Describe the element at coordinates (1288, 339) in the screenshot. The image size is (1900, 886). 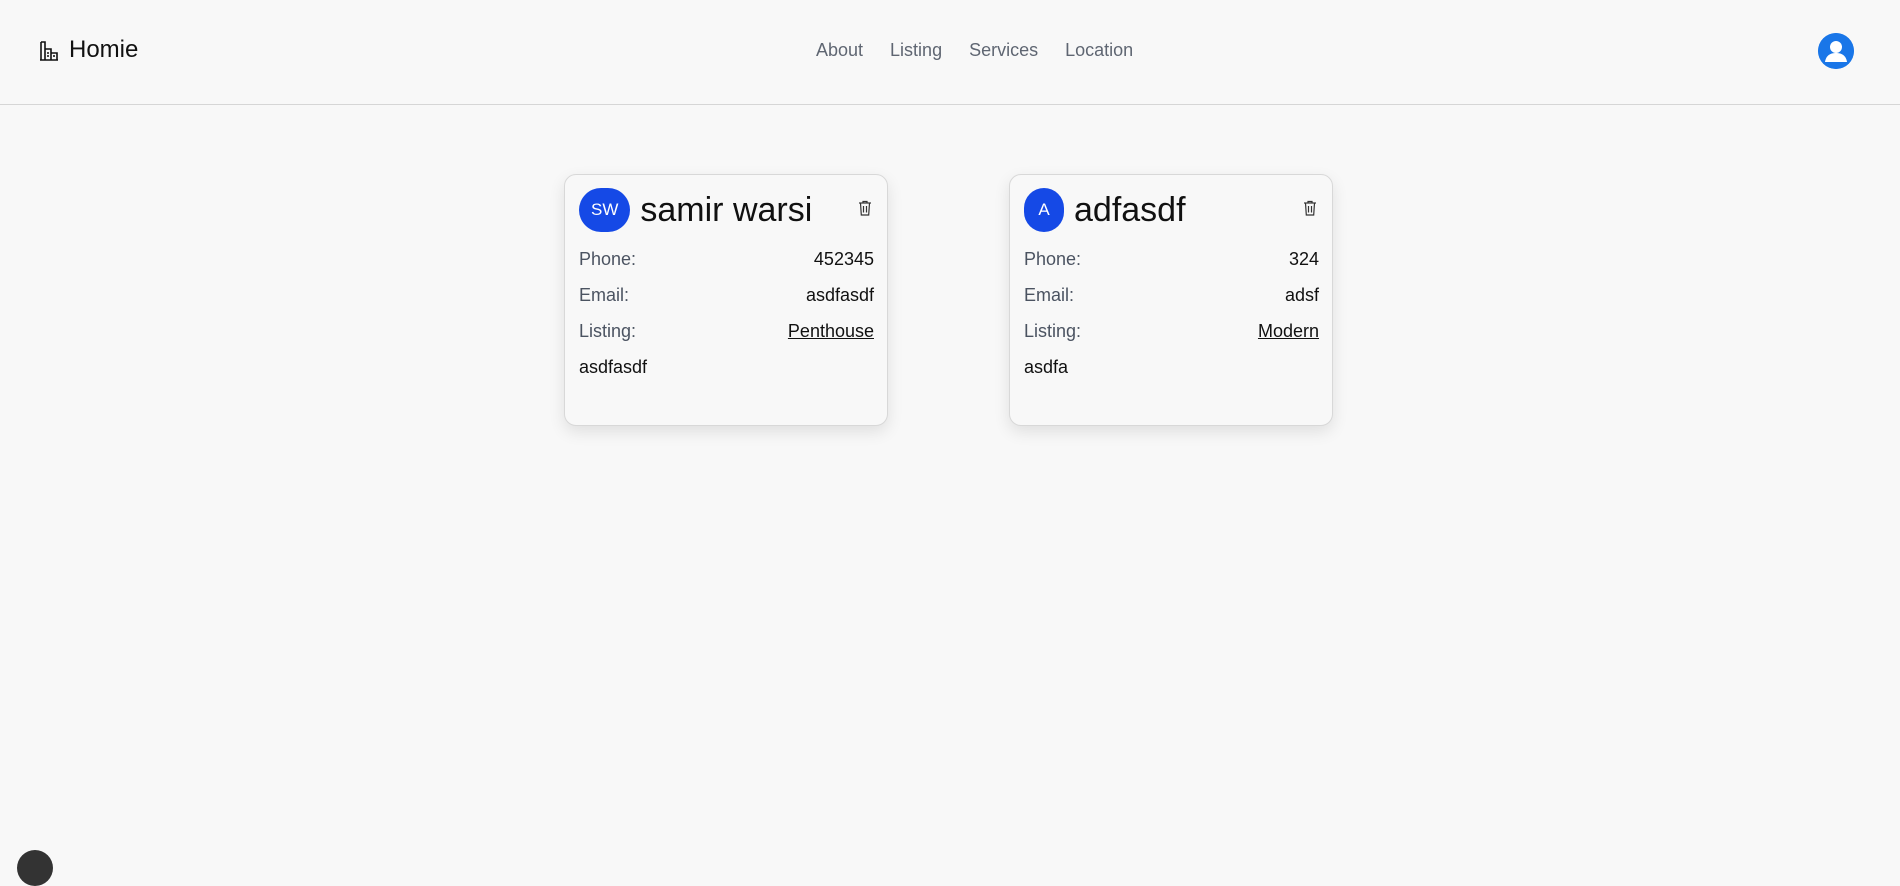
I see `listing-link: Modern` at that location.